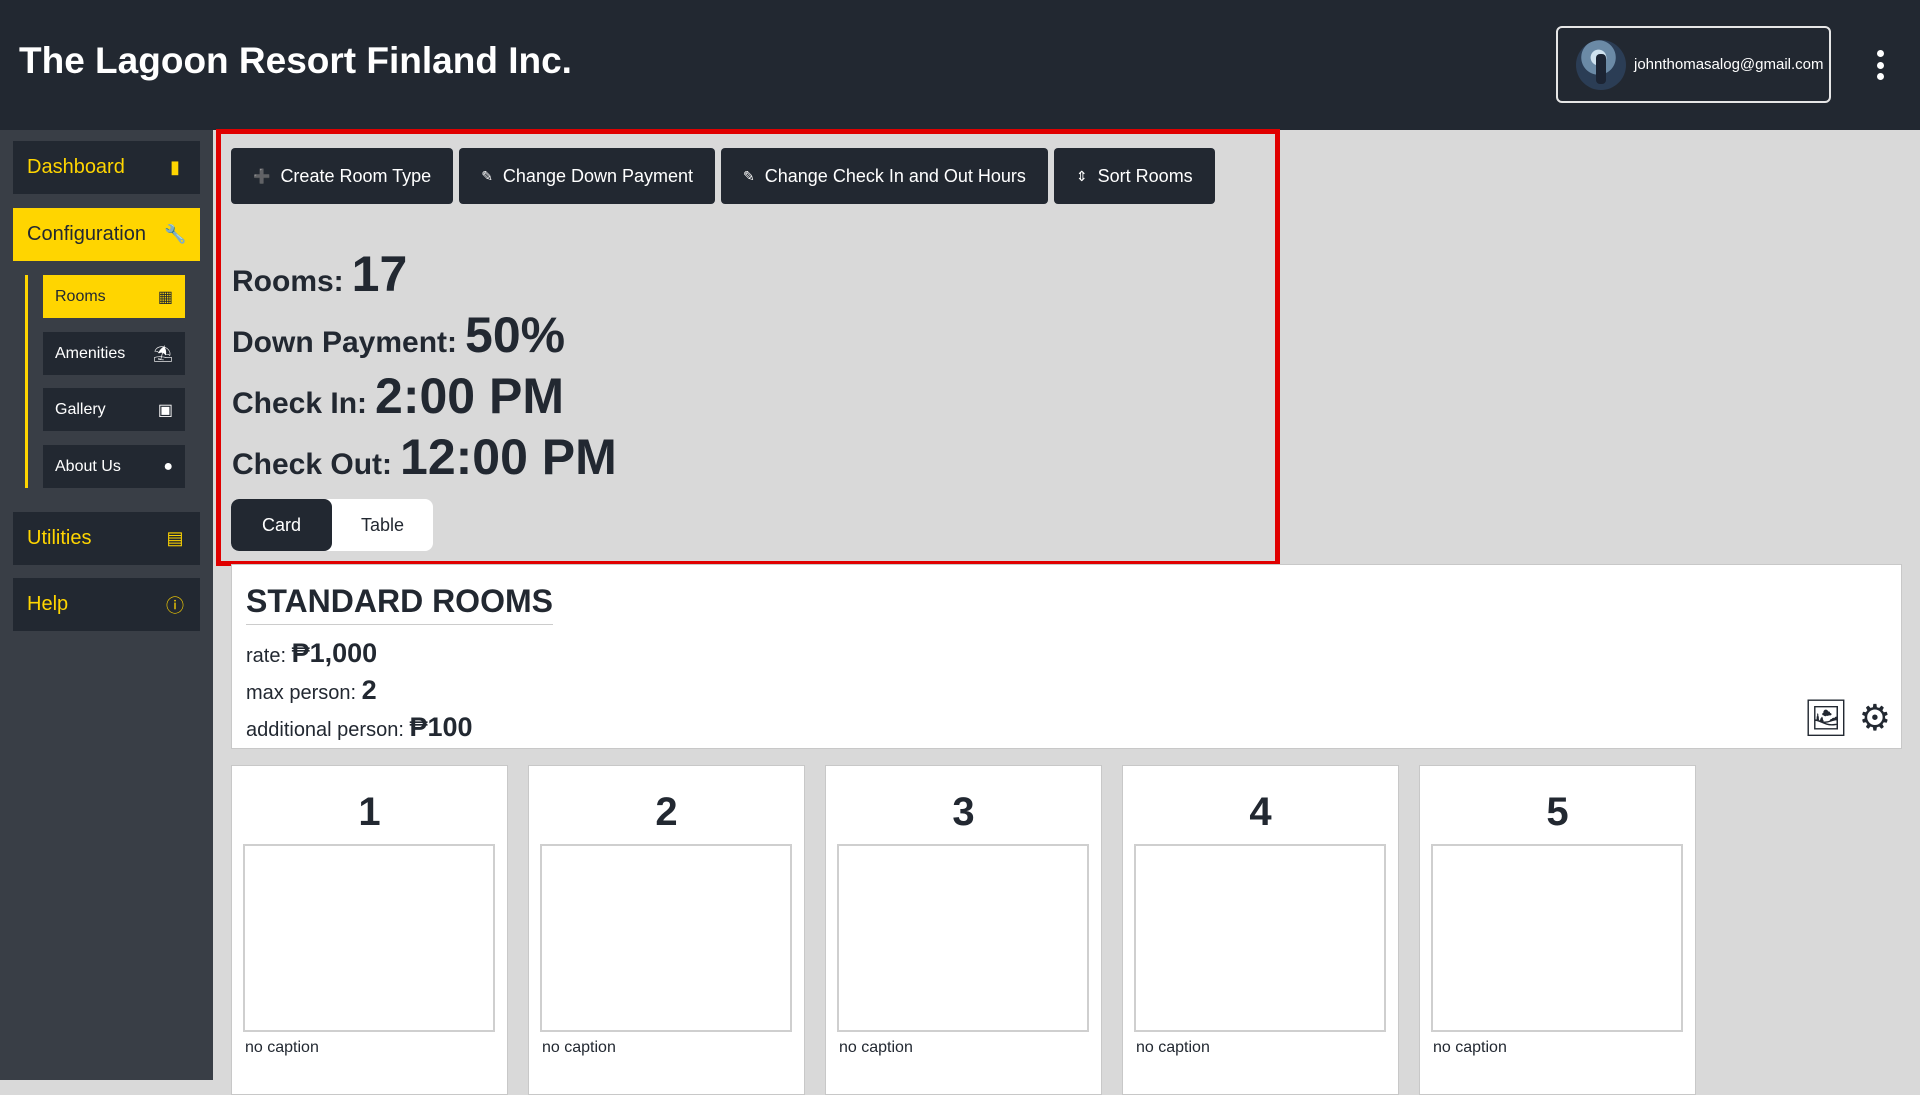 Image resolution: width=1920 pixels, height=1095 pixels. Describe the element at coordinates (515, 335) in the screenshot. I see `stat-value: 50%` at that location.